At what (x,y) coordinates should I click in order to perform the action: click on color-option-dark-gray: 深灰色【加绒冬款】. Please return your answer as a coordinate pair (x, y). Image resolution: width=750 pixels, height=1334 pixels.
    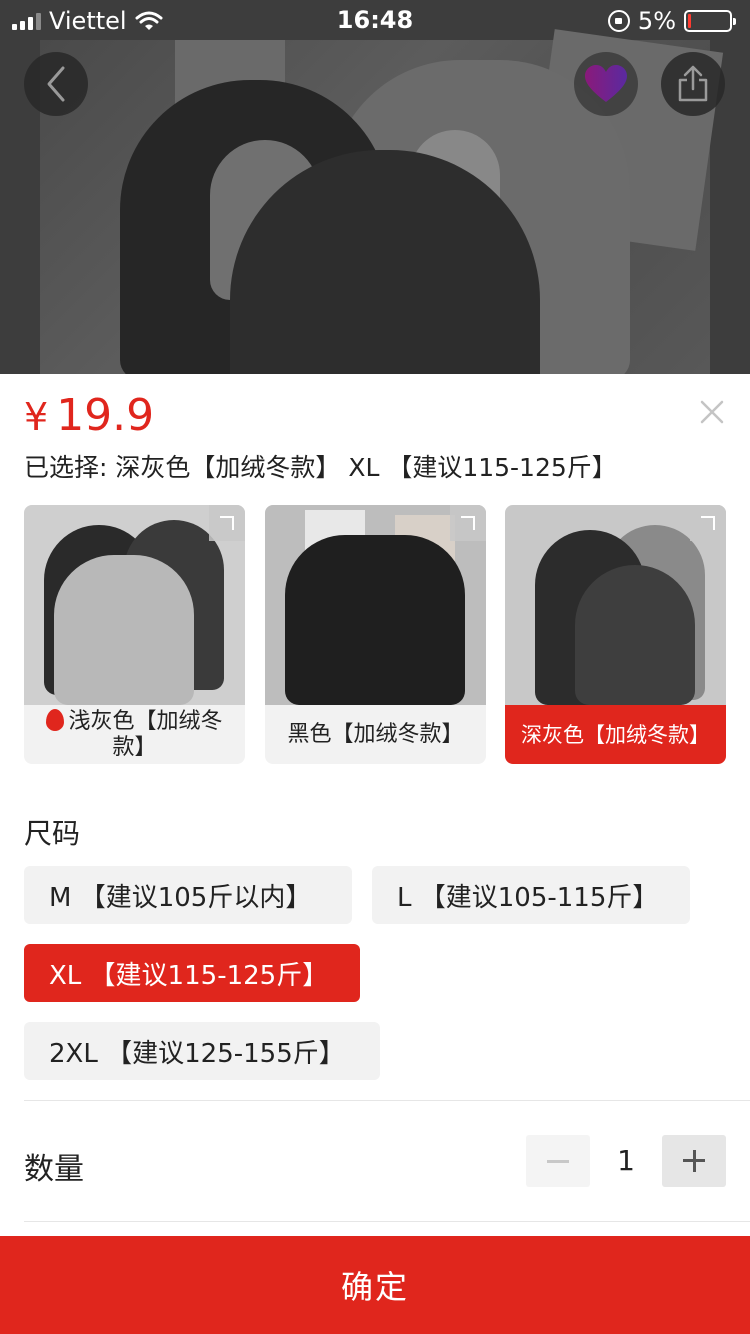
    Looking at the image, I should click on (615, 634).